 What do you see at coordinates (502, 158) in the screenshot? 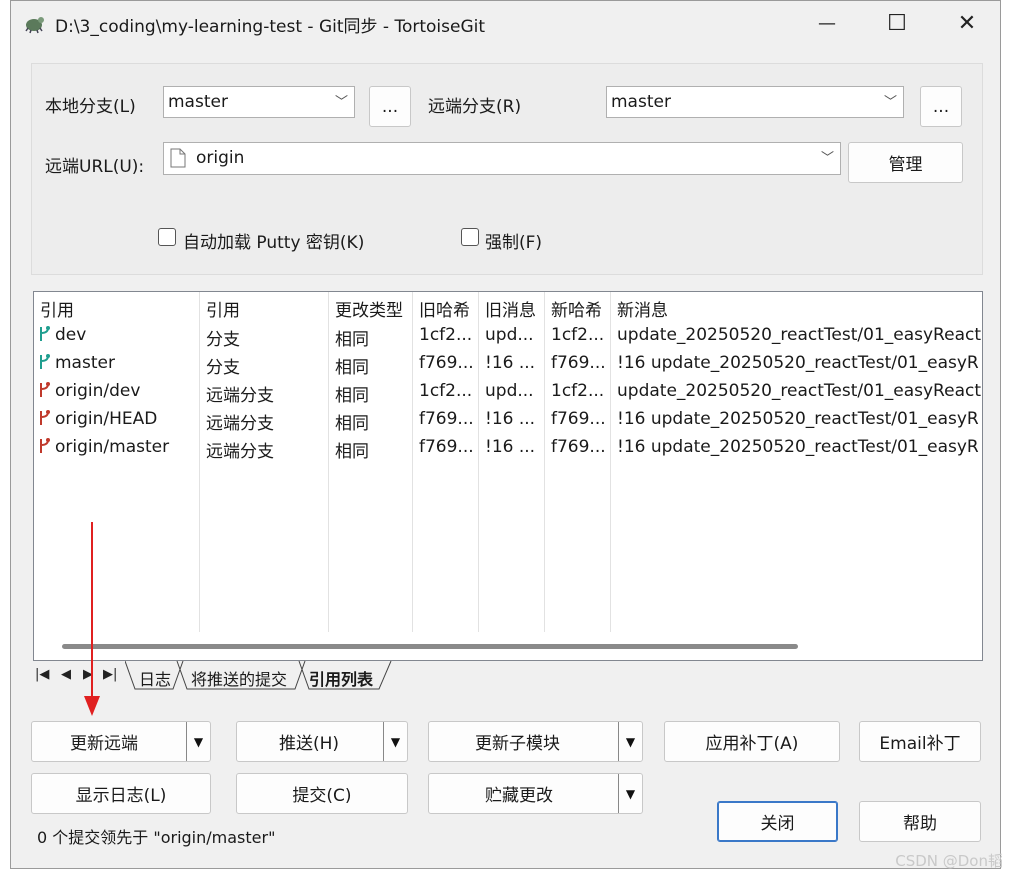
I see `remote-url-combo: origin ﹀` at bounding box center [502, 158].